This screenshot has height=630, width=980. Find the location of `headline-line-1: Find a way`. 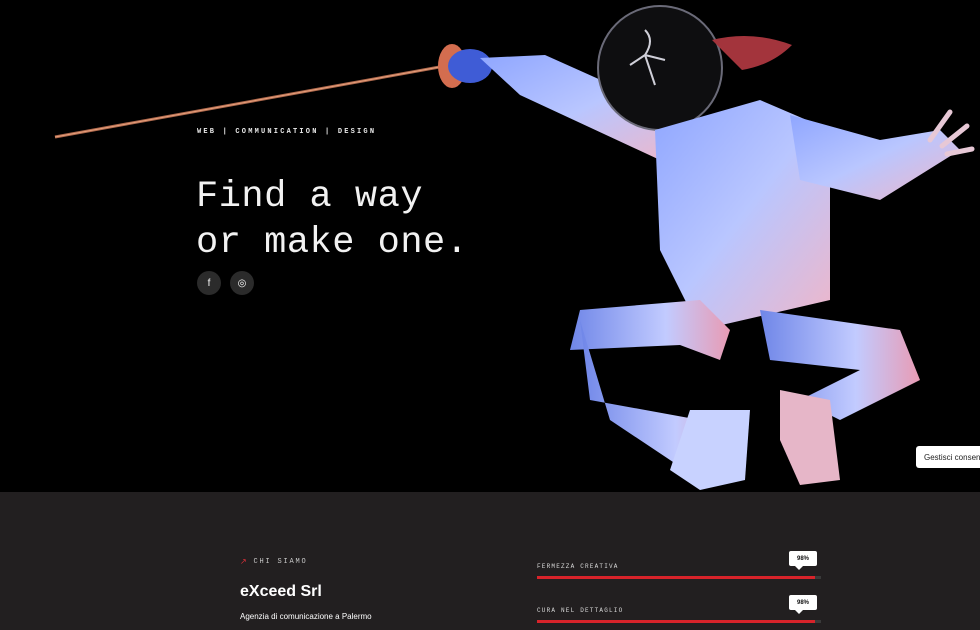

headline-line-1: Find a way is located at coordinates (310, 197).